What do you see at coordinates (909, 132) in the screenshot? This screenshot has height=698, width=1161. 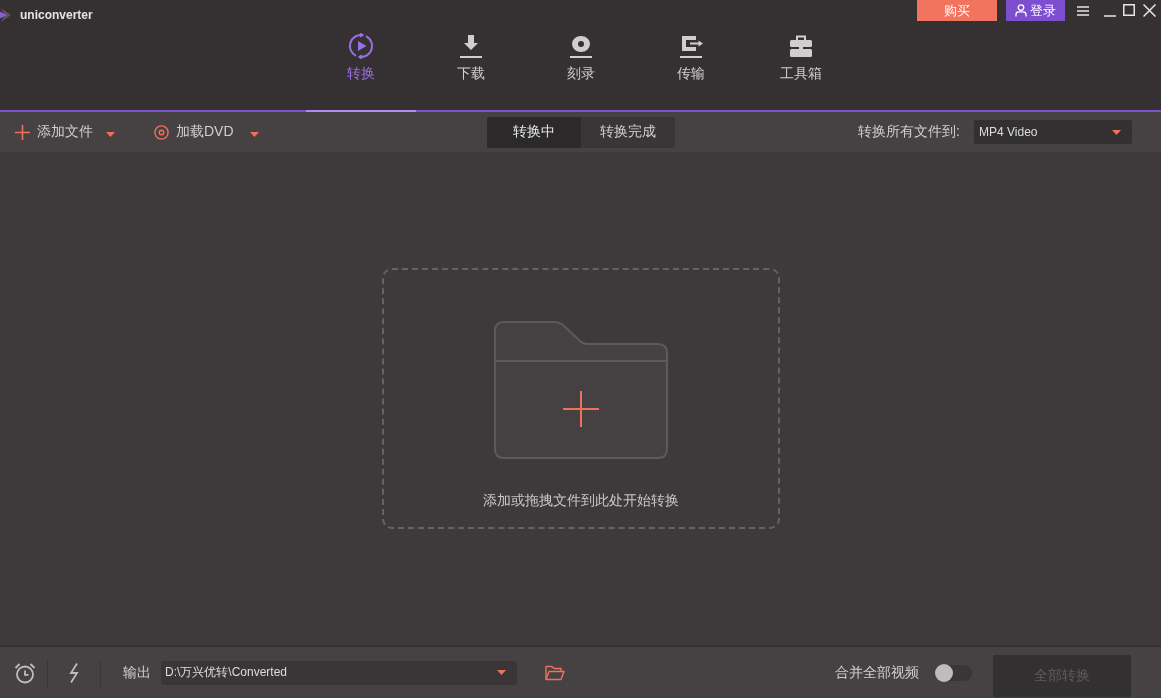 I see `convert-all-to-label: 转换所有文件到:` at bounding box center [909, 132].